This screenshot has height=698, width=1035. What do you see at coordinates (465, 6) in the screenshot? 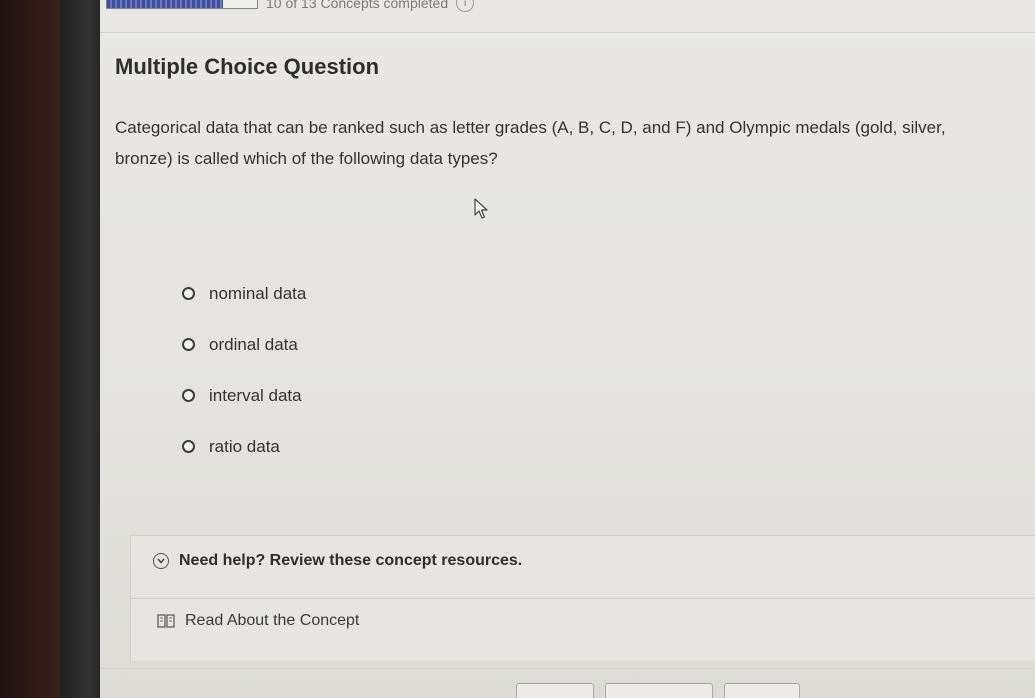
I see `info-icon: i` at bounding box center [465, 6].